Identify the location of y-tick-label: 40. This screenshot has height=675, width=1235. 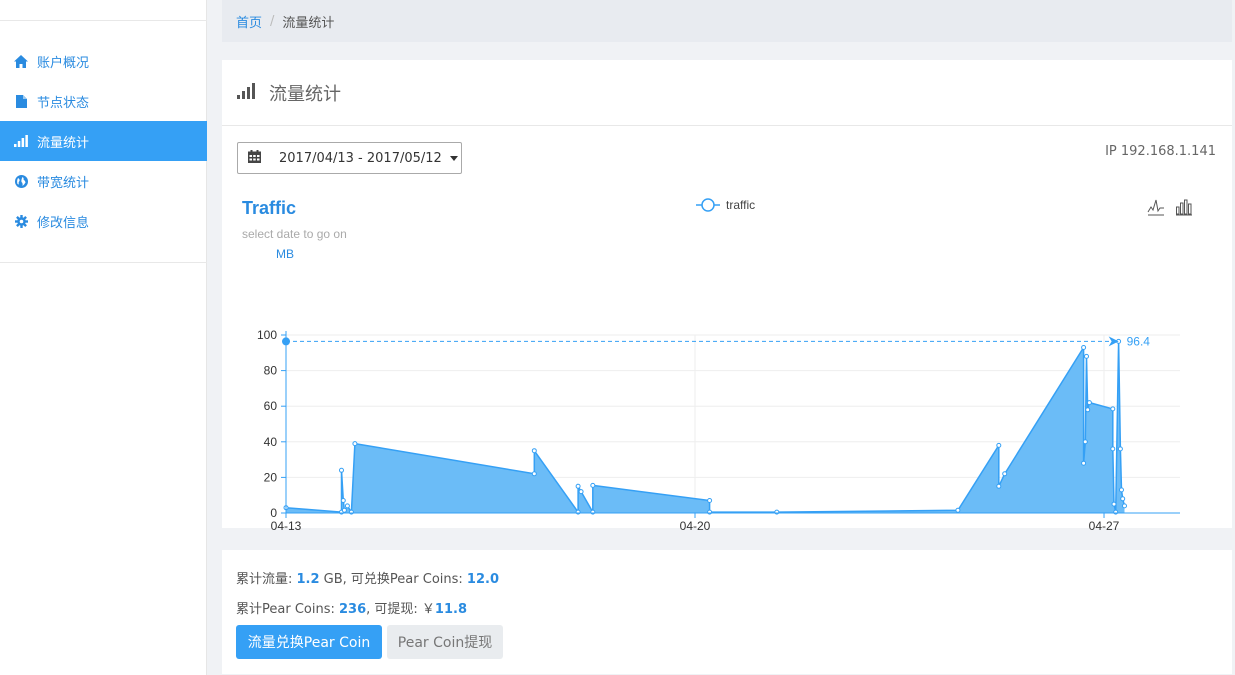
(271, 442).